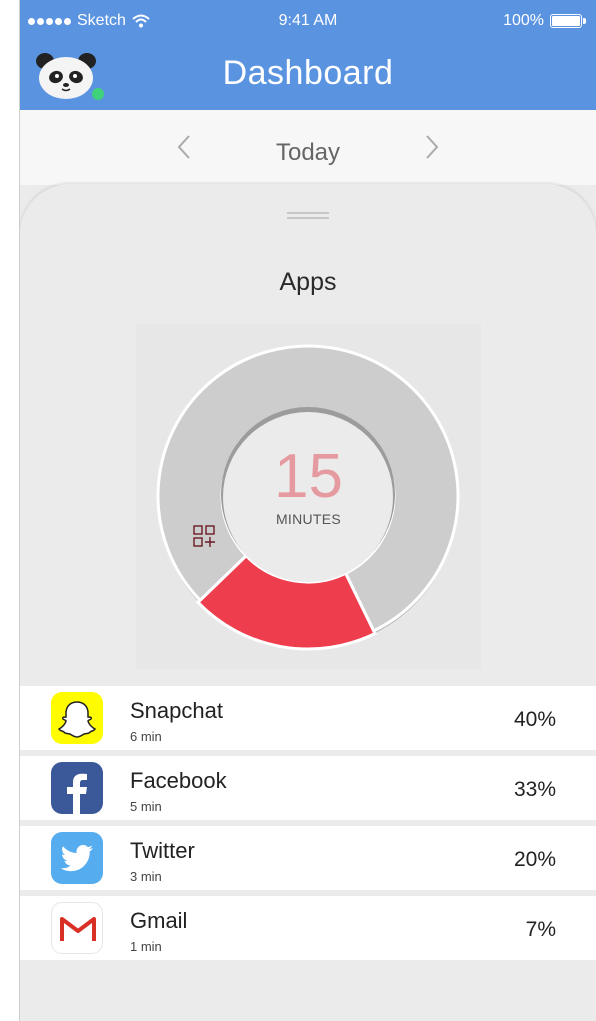 The width and height of the screenshot is (596, 1021). Describe the element at coordinates (204, 536) in the screenshot. I see `app-grid-icon` at that location.